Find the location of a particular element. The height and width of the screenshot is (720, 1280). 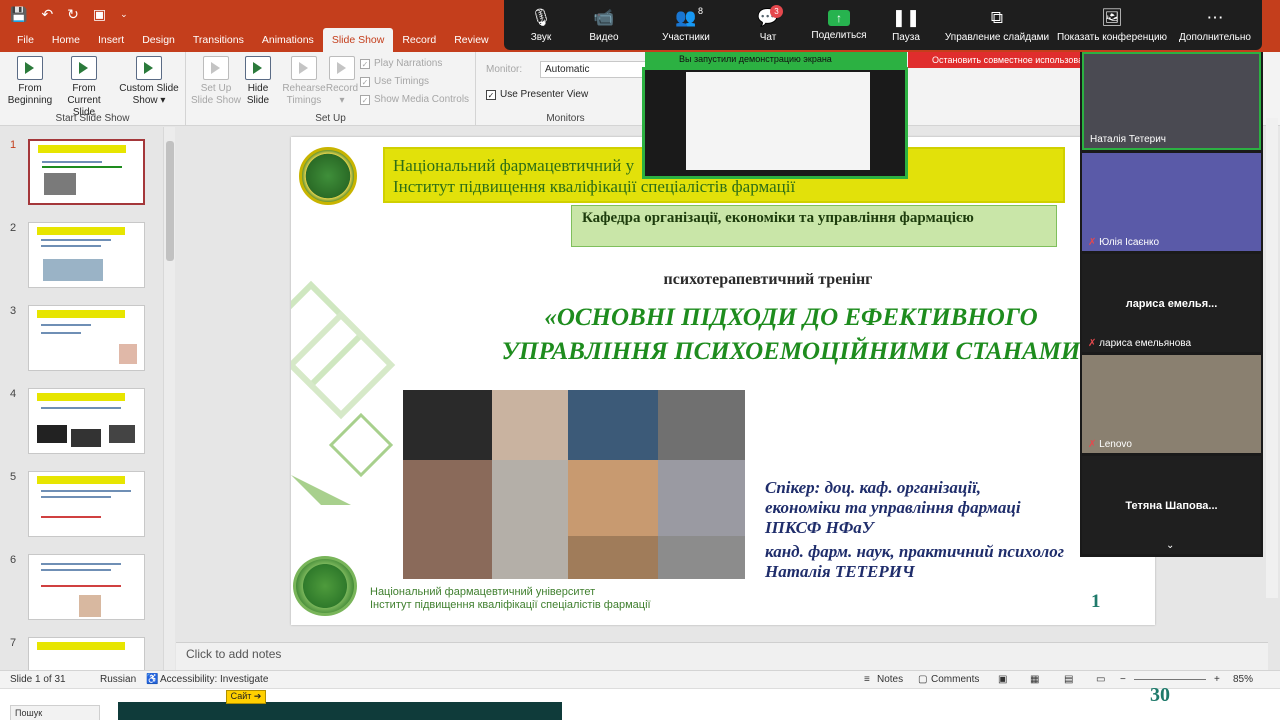

redo-icon: ↻ is located at coordinates (73, 14).